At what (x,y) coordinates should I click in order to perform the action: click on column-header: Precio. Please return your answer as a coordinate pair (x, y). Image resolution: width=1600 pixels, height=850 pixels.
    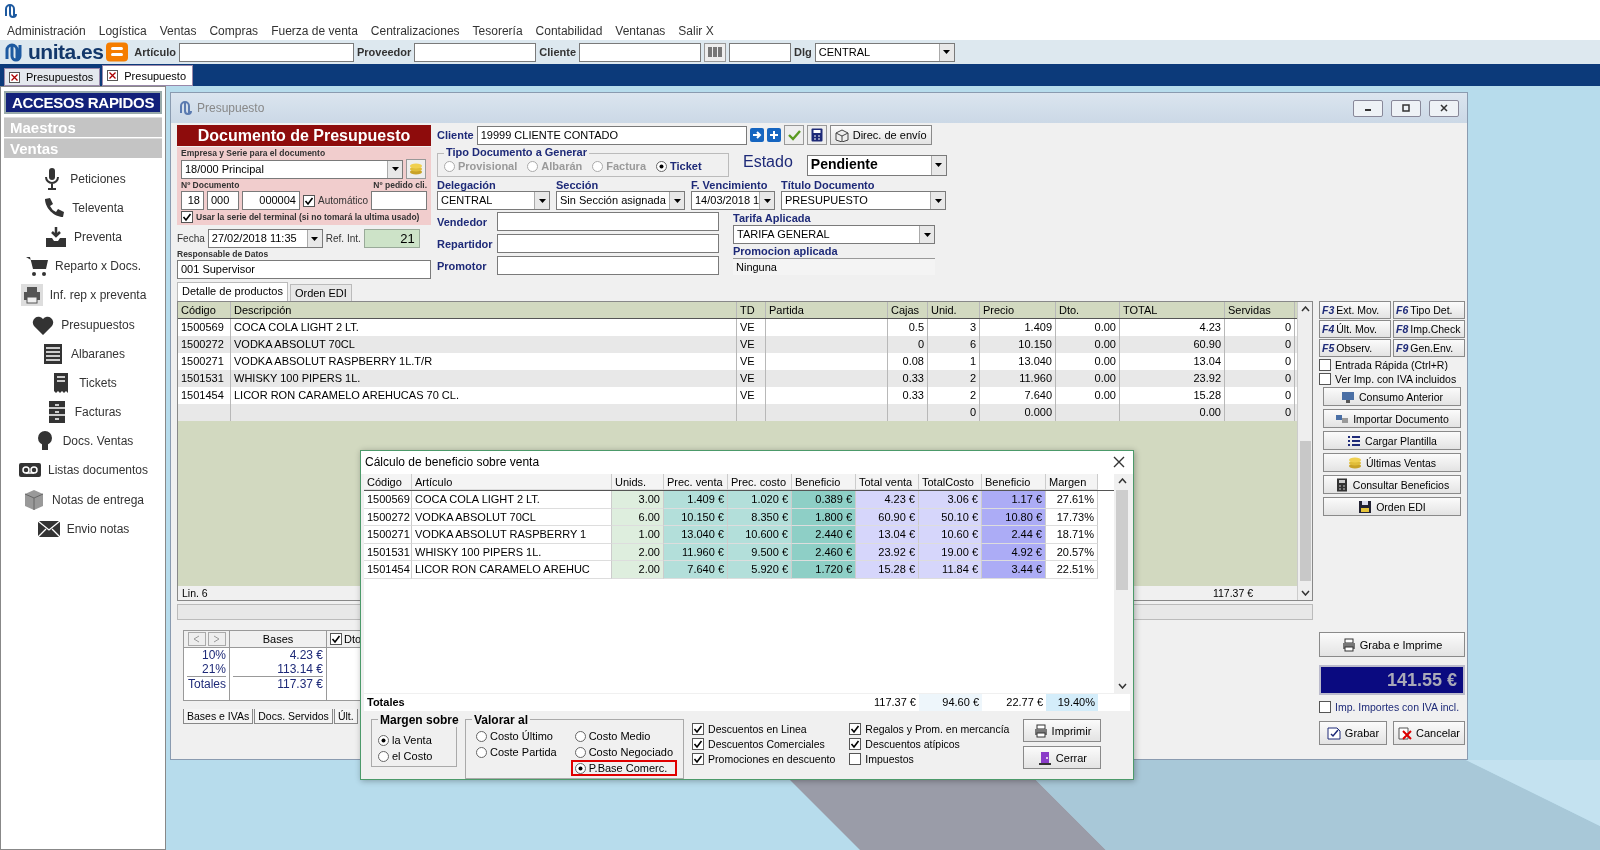
    Looking at the image, I should click on (1018, 310).